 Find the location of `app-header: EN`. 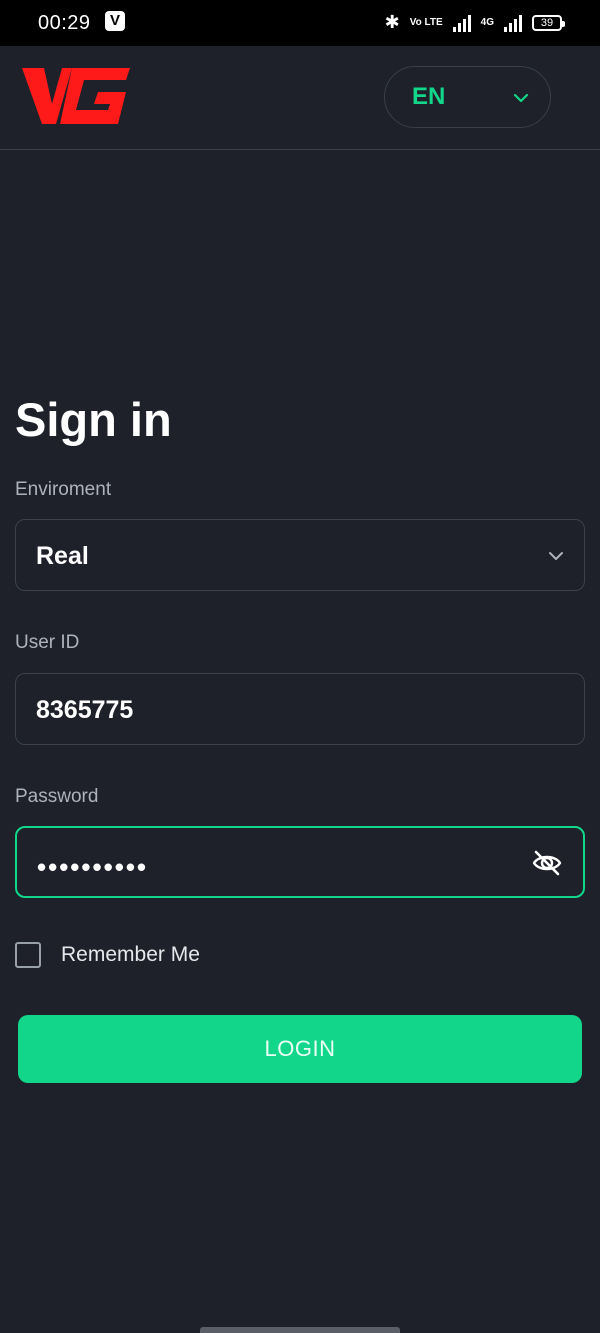

app-header: EN is located at coordinates (300, 98).